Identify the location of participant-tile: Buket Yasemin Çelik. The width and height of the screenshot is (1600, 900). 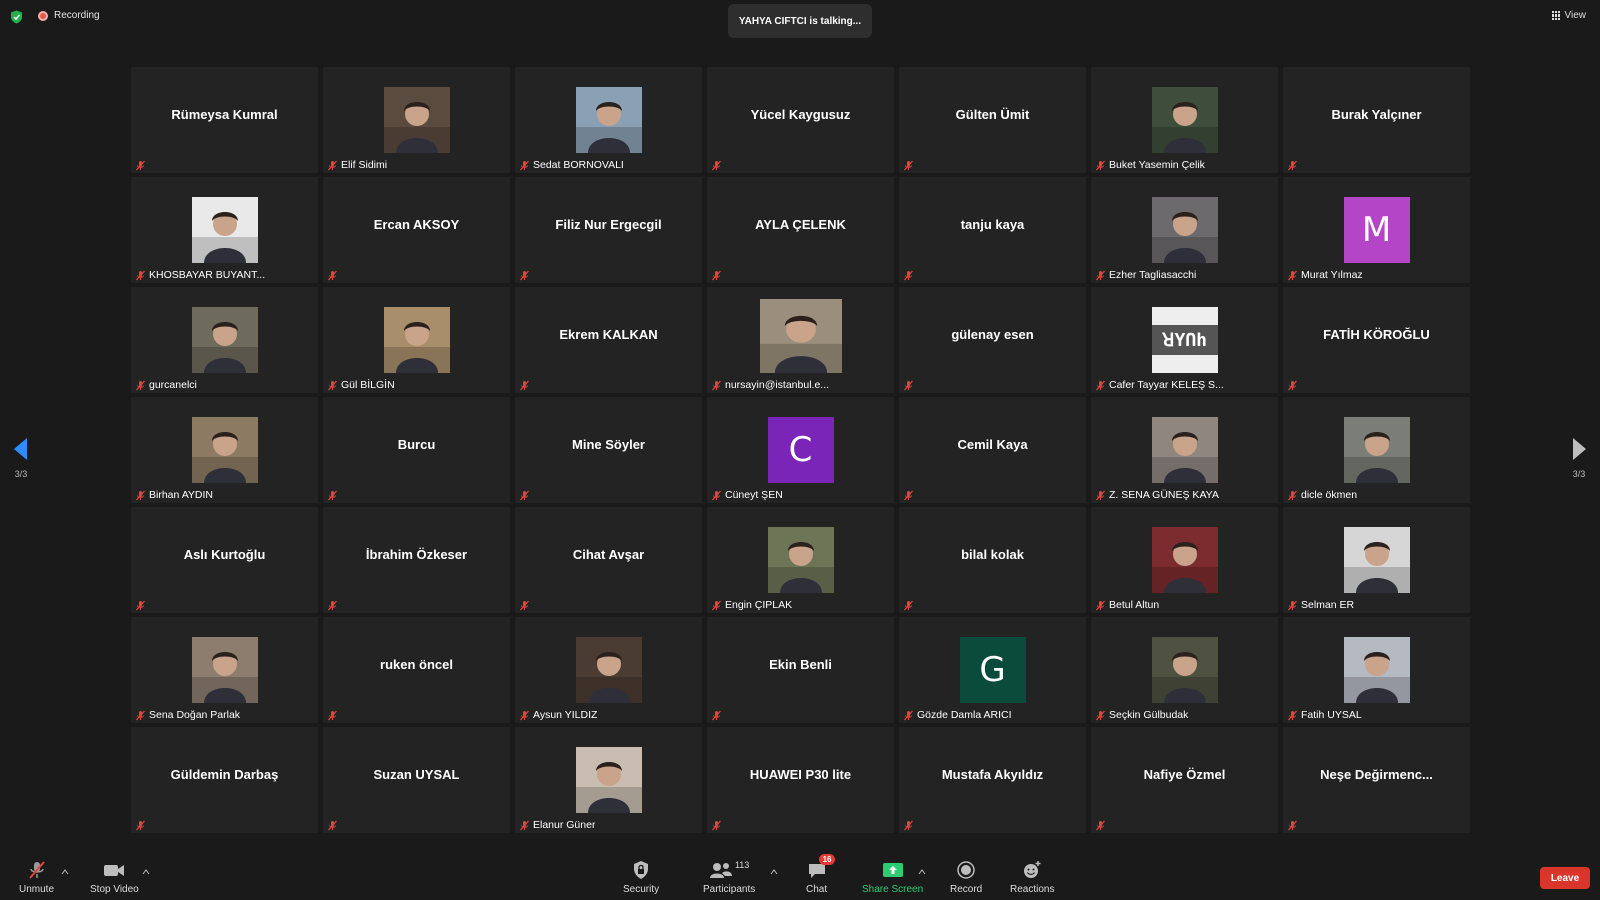
(1184, 120).